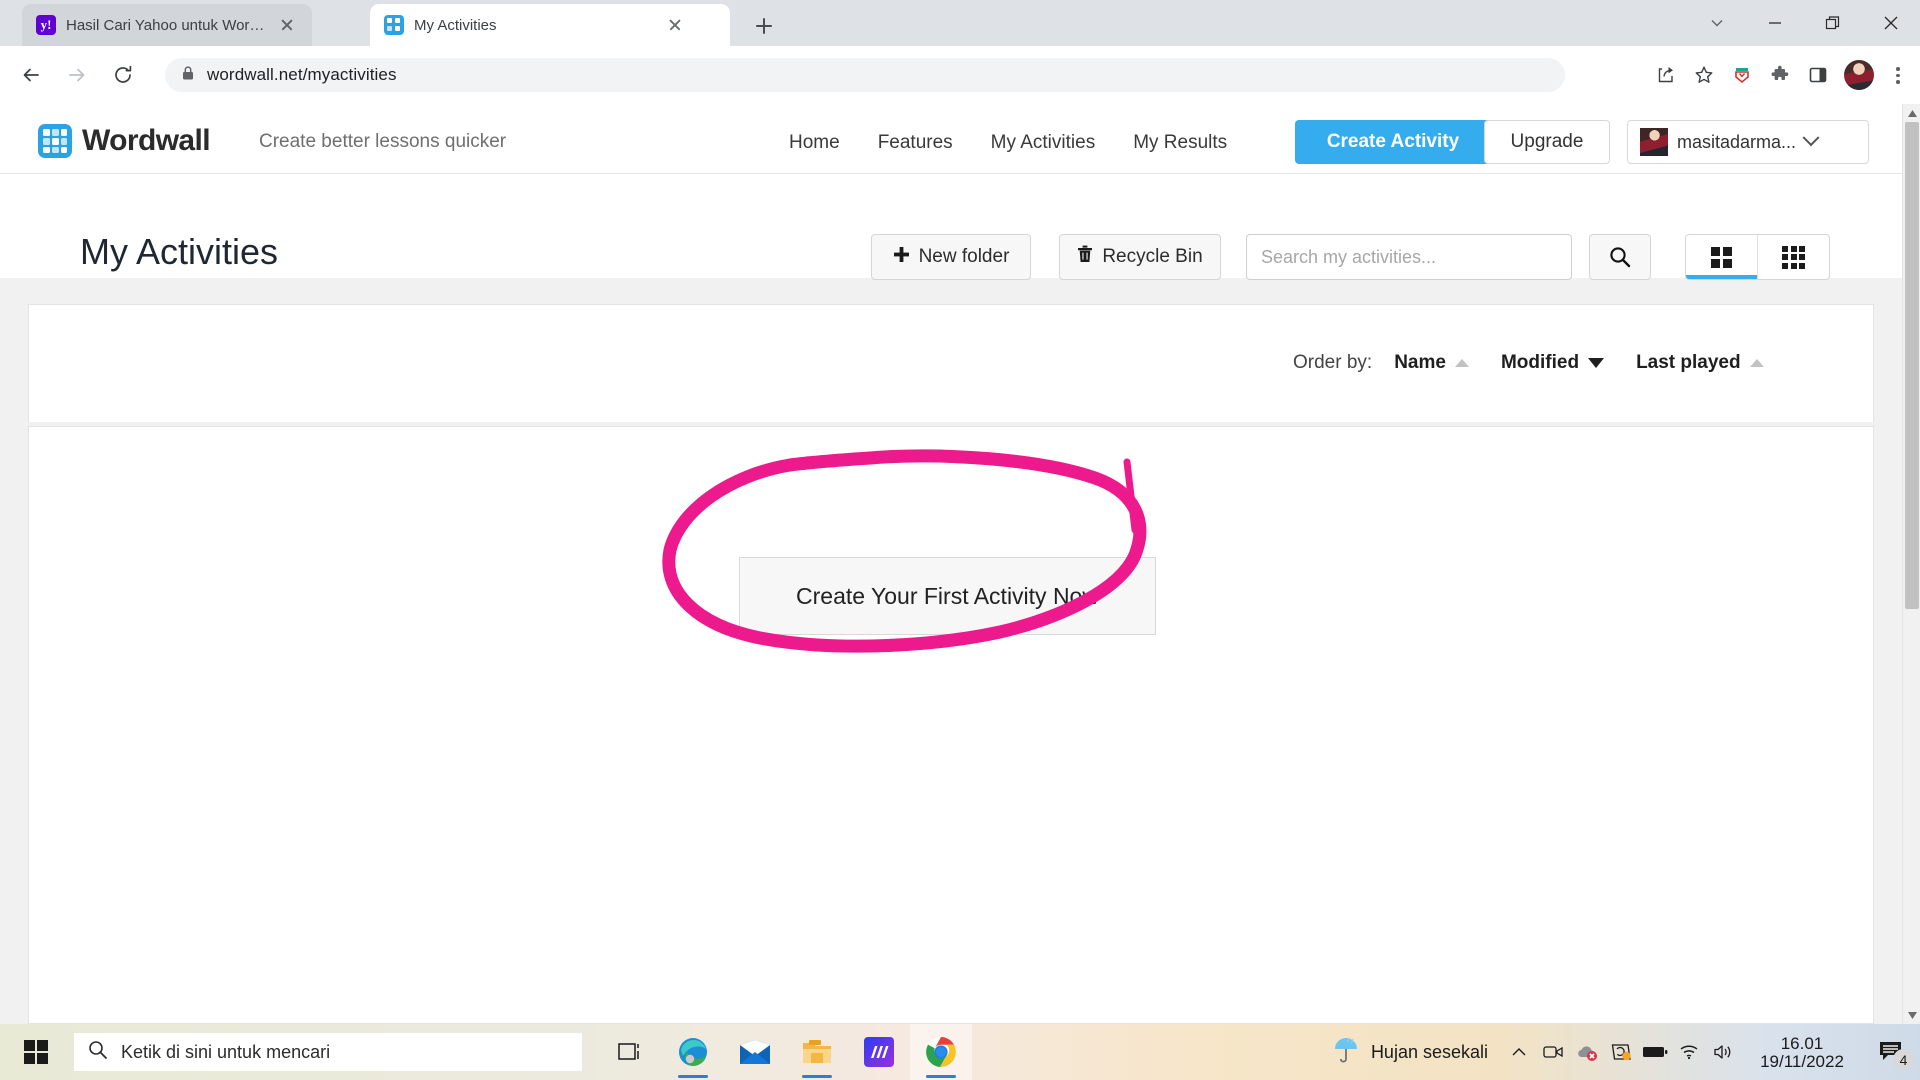 This screenshot has width=1920, height=1080. I want to click on back-arrow-icon, so click(31, 75).